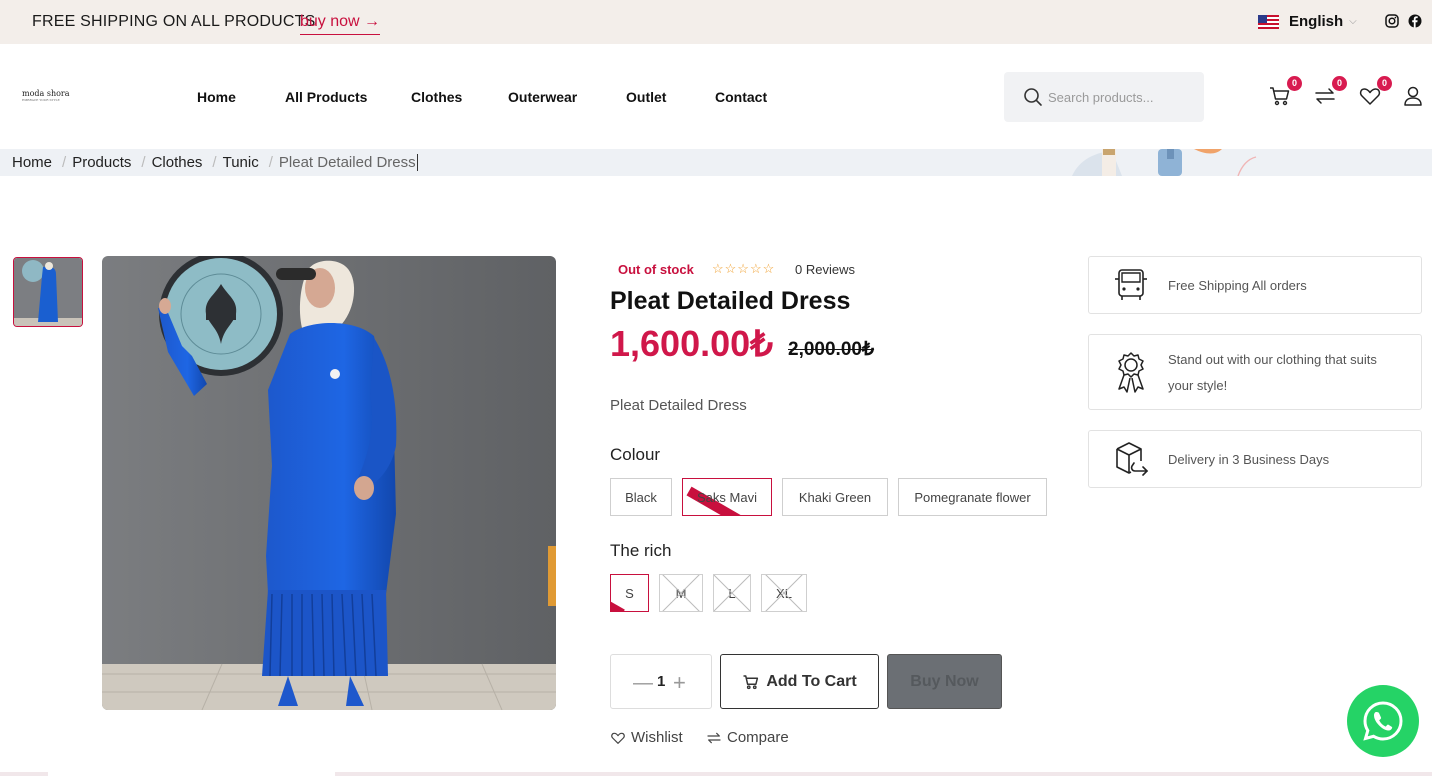  Describe the element at coordinates (825, 269) in the screenshot. I see `reviews-link: 0 Reviews` at that location.